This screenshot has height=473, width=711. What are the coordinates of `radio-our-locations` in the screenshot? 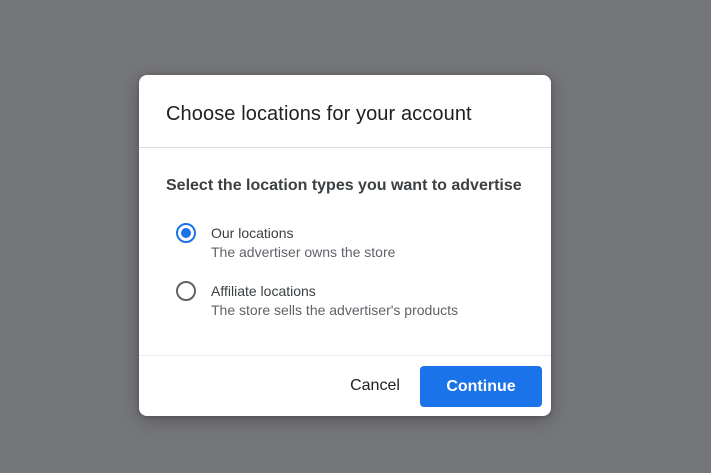 It's located at (186, 233).